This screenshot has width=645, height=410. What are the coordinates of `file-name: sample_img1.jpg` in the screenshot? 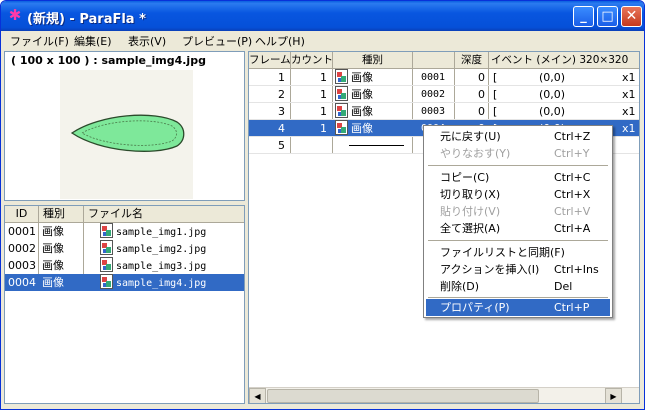 It's located at (161, 232).